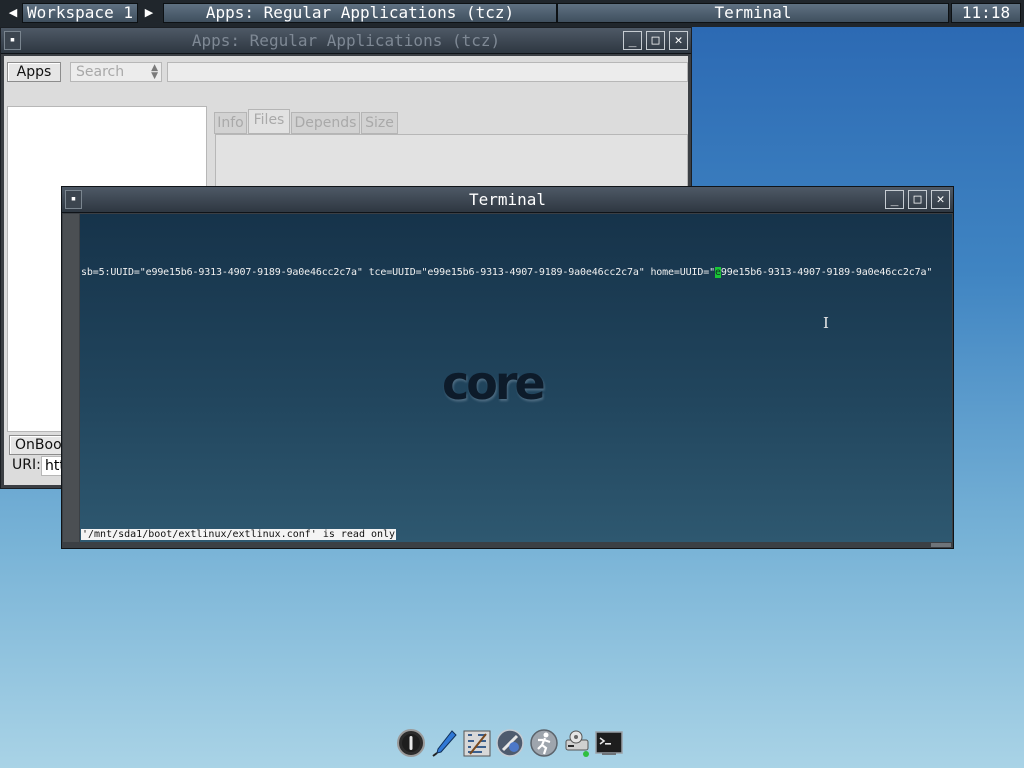  I want to click on tab-size: Size, so click(379, 123).